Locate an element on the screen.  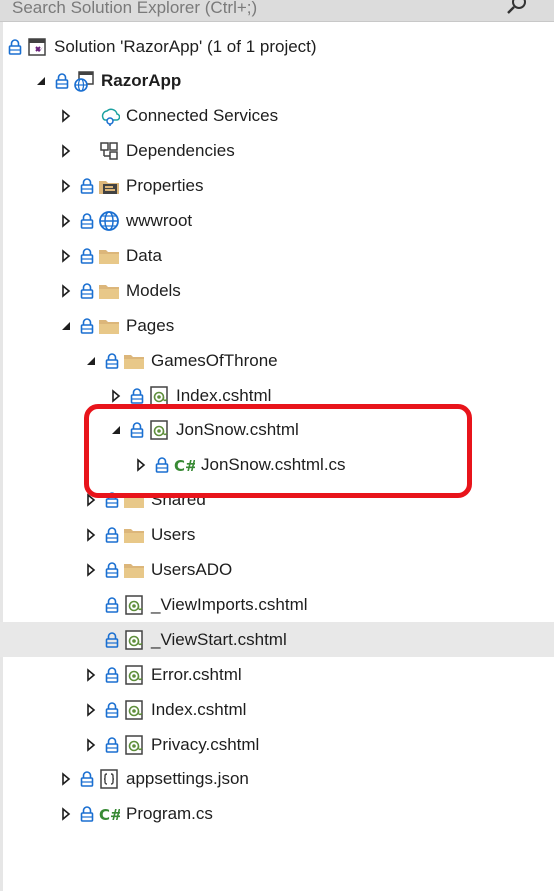
csharp-file-icon: C# is located at coordinates (109, 815).